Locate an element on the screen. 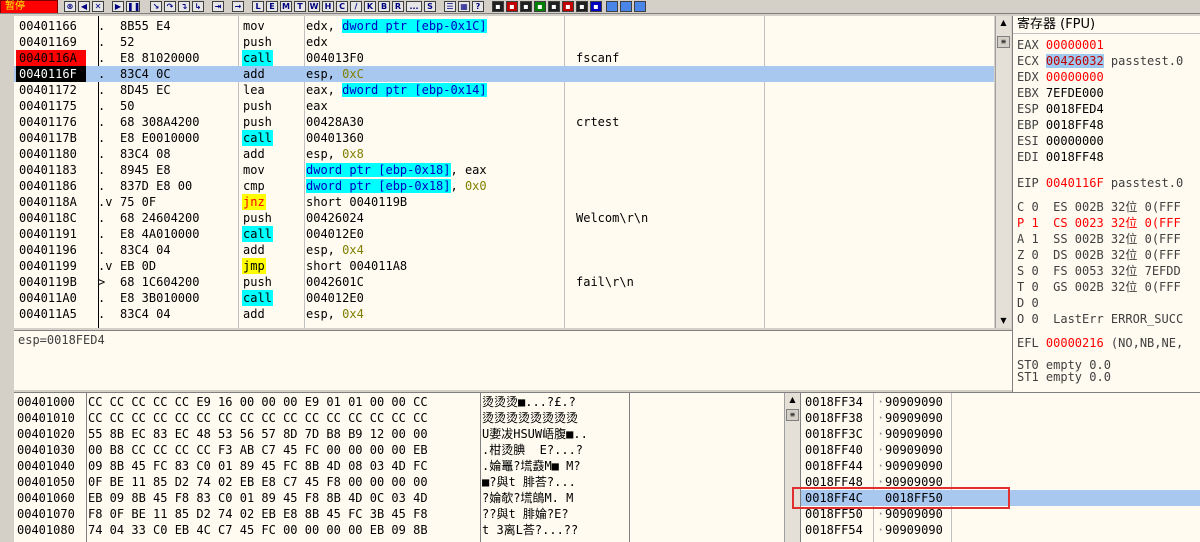 The height and width of the screenshot is (542, 1200). step-over-icon: ↷ is located at coordinates (170, 6).